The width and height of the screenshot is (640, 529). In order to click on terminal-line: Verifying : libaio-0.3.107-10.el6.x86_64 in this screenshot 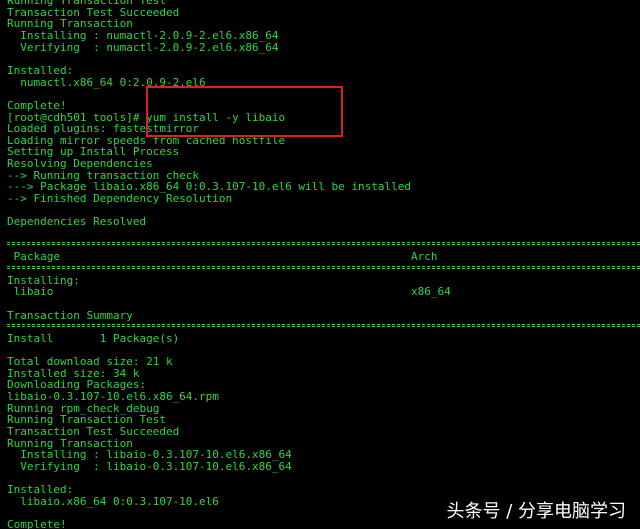, I will do `click(149, 466)`.